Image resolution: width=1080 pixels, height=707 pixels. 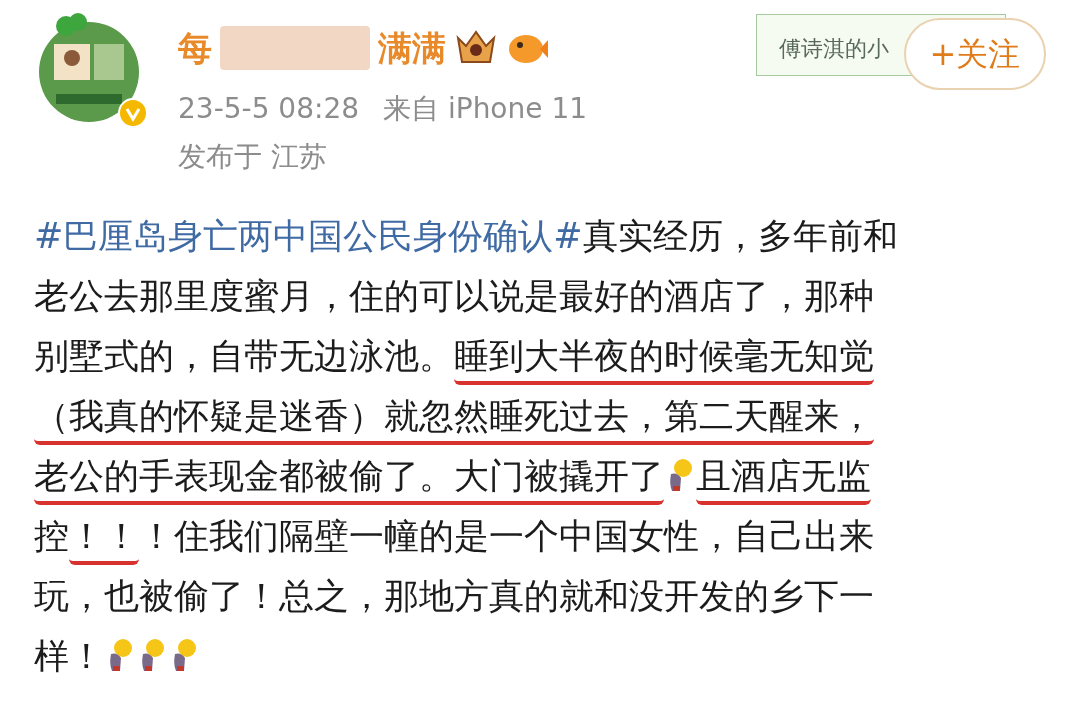 I want to click on username: 满满, so click(x=412, y=48).